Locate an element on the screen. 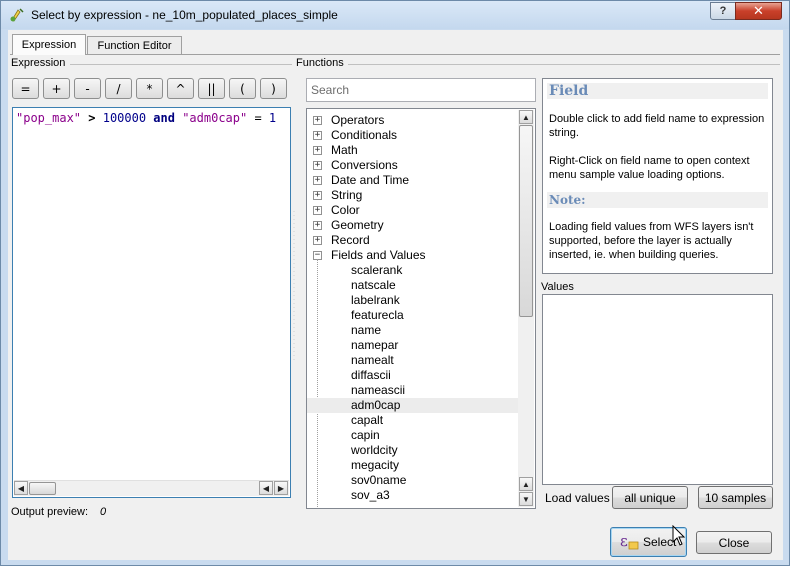 The width and height of the screenshot is (792, 568). operator-concat-button: || is located at coordinates (211, 88).